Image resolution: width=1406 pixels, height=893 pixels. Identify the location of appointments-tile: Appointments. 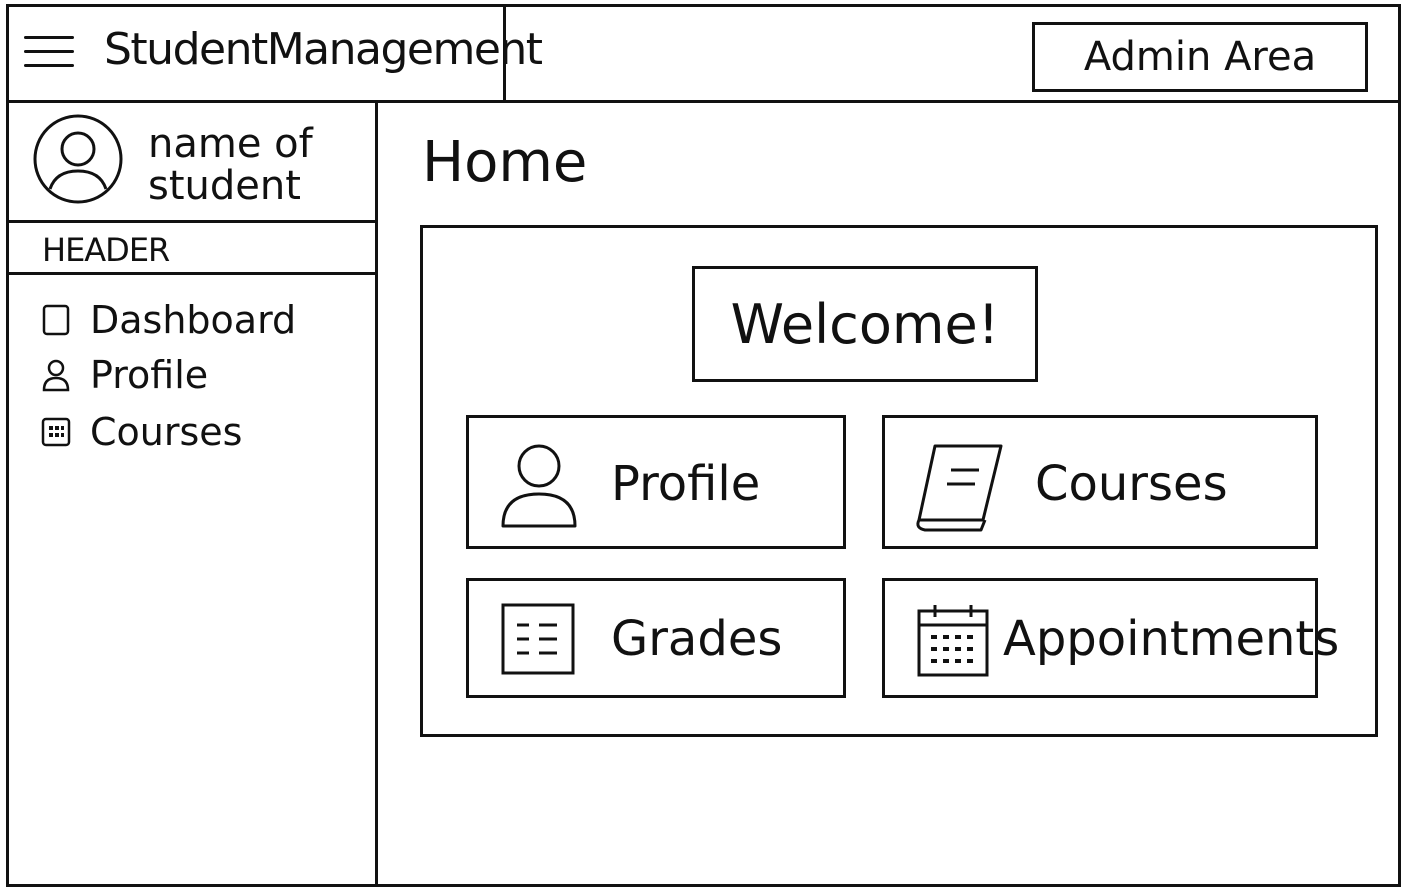
(1110, 638).